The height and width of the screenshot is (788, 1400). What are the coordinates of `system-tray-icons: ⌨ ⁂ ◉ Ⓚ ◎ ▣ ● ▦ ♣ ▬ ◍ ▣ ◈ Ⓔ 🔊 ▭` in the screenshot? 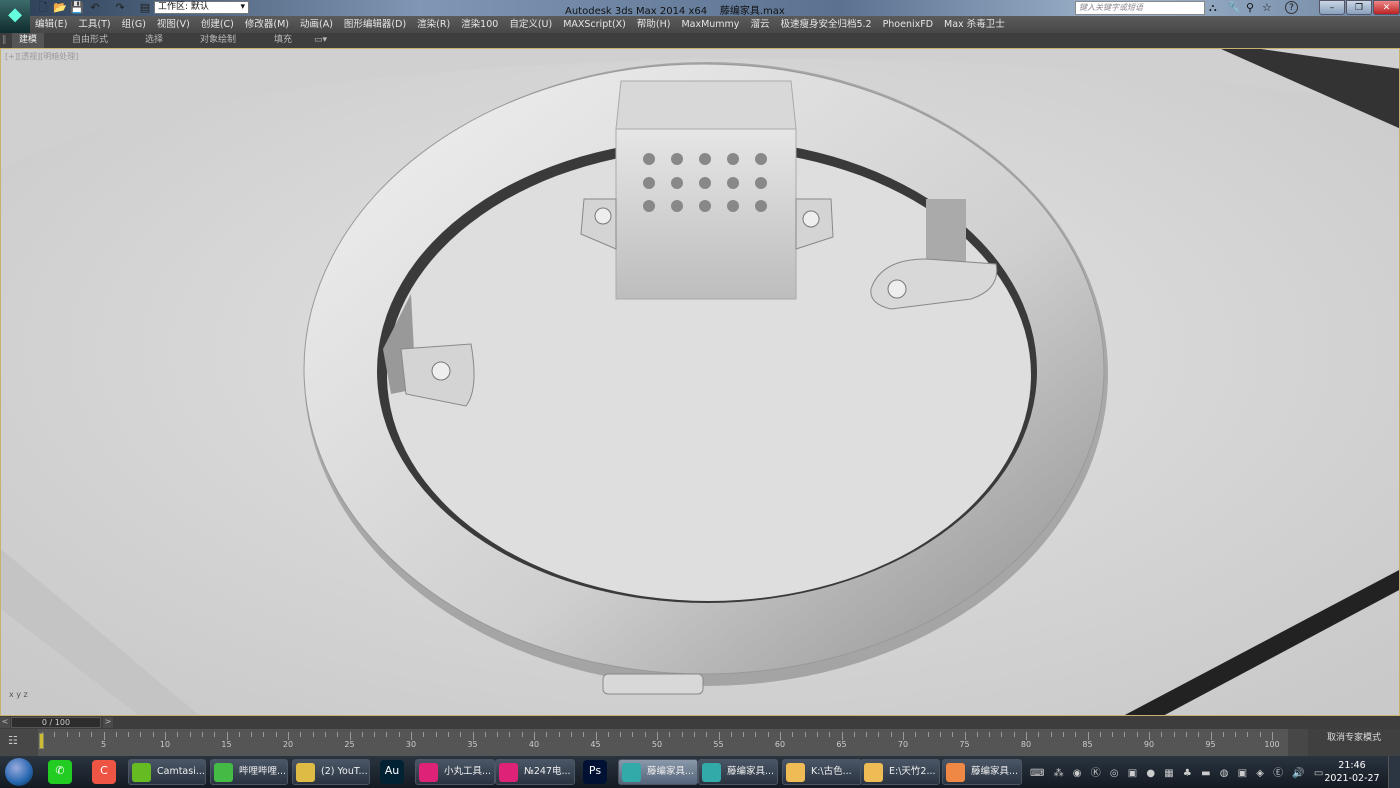 It's located at (1178, 771).